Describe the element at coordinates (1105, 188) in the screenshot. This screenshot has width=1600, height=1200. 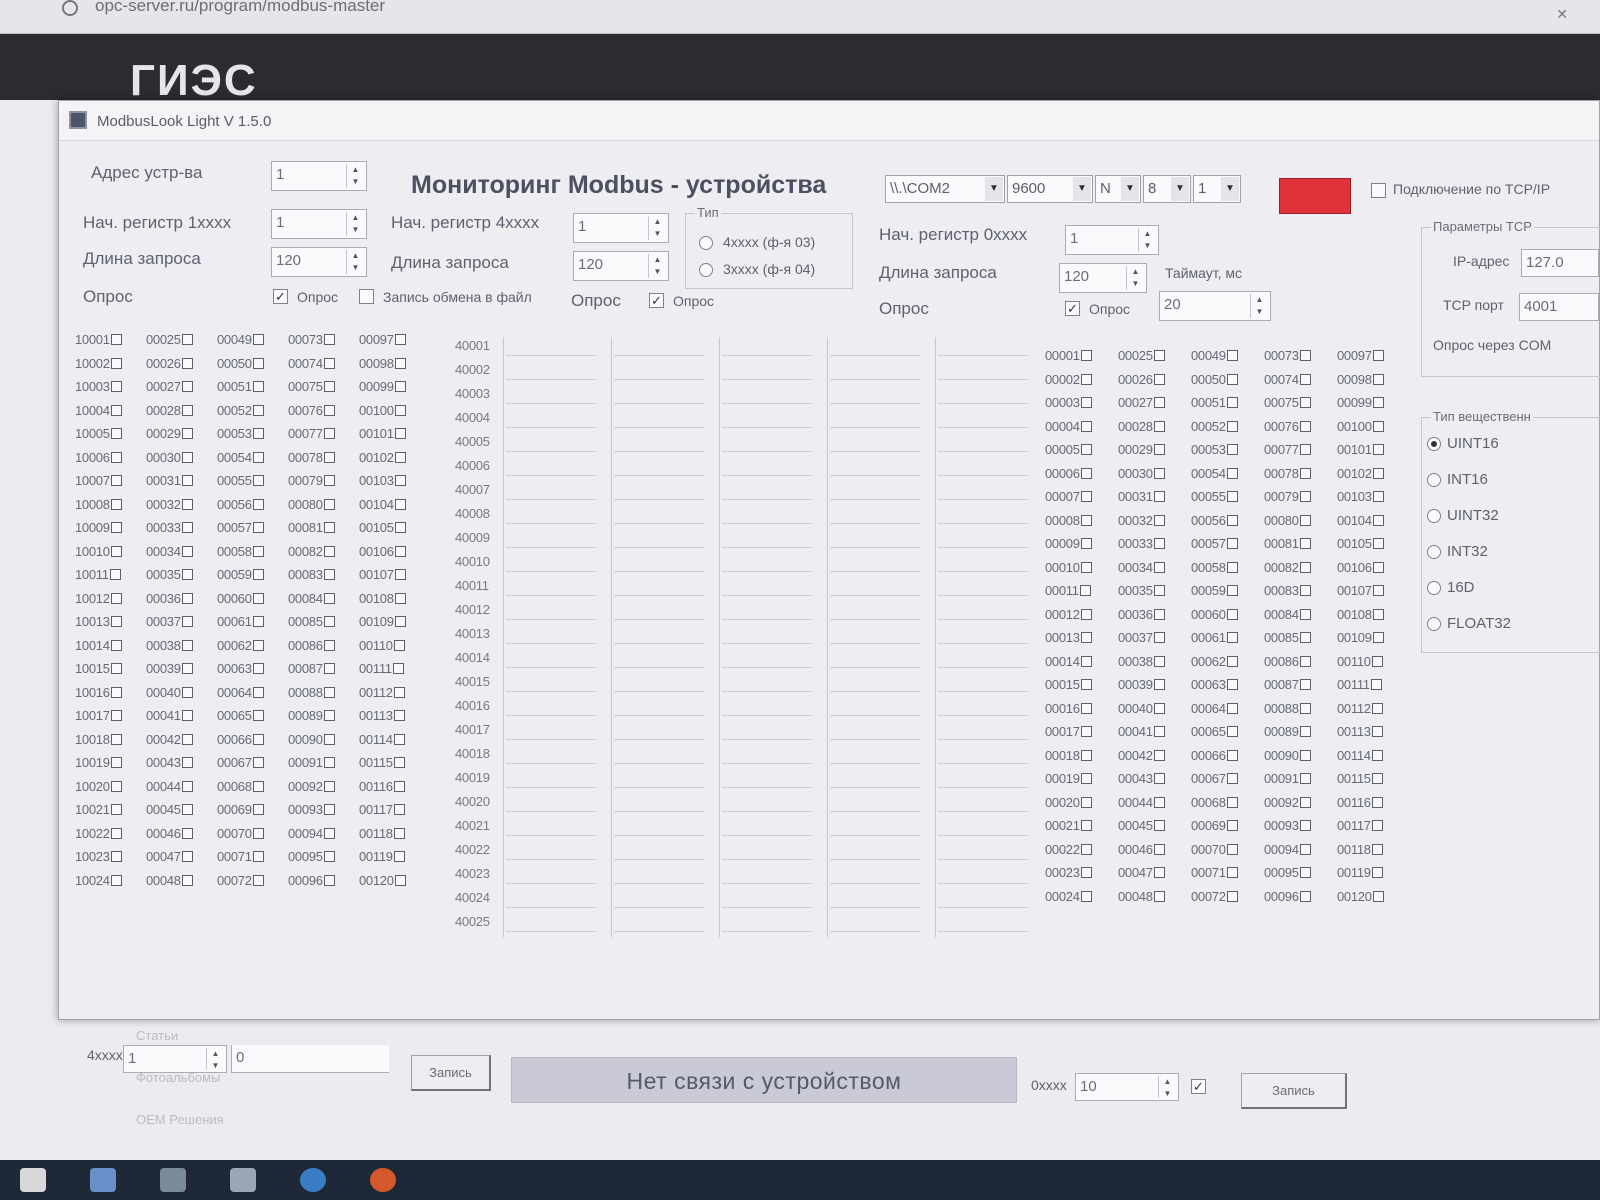
I see `parity-value: N` at that location.